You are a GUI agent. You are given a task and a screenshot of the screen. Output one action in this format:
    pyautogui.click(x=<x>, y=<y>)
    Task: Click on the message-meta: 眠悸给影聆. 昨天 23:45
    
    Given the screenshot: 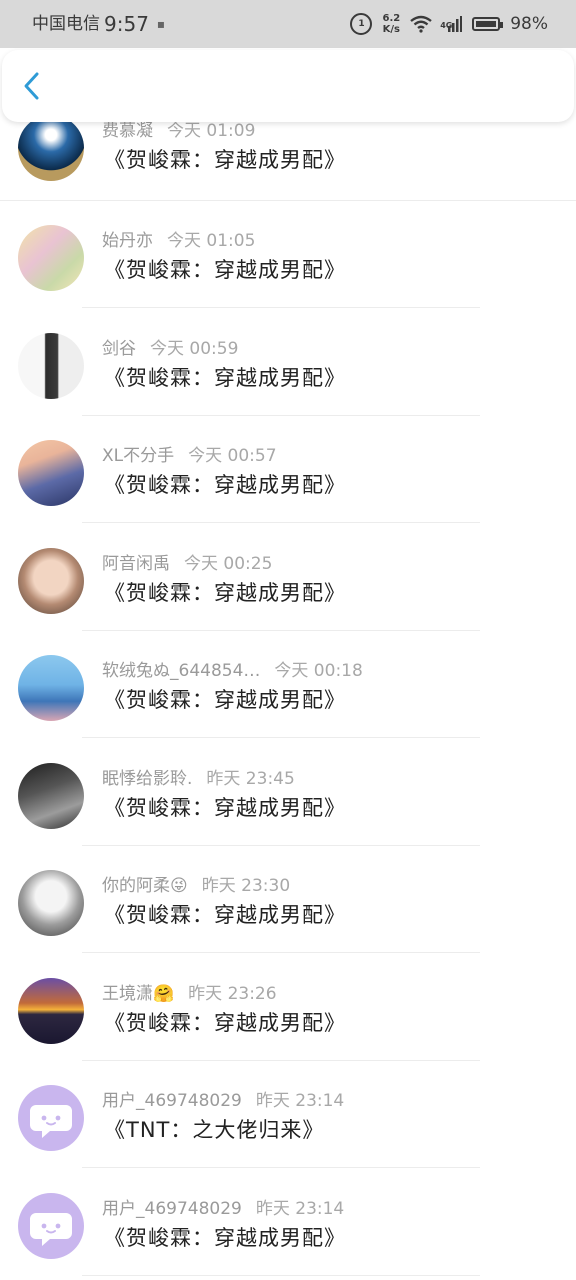 What is the action you would take?
    pyautogui.click(x=198, y=776)
    